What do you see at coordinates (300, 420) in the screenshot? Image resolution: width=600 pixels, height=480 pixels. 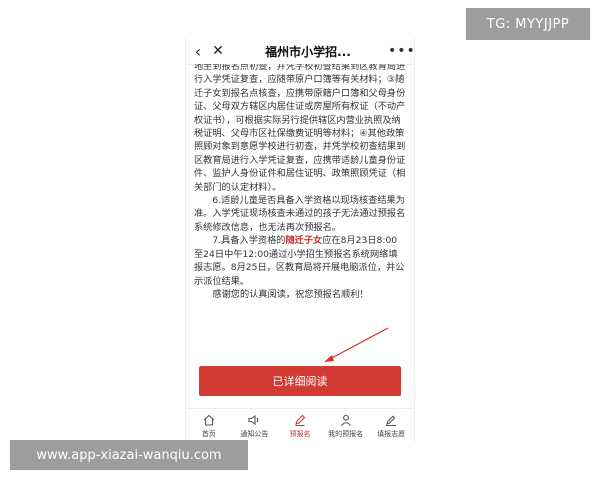 I see `pen-icon` at bounding box center [300, 420].